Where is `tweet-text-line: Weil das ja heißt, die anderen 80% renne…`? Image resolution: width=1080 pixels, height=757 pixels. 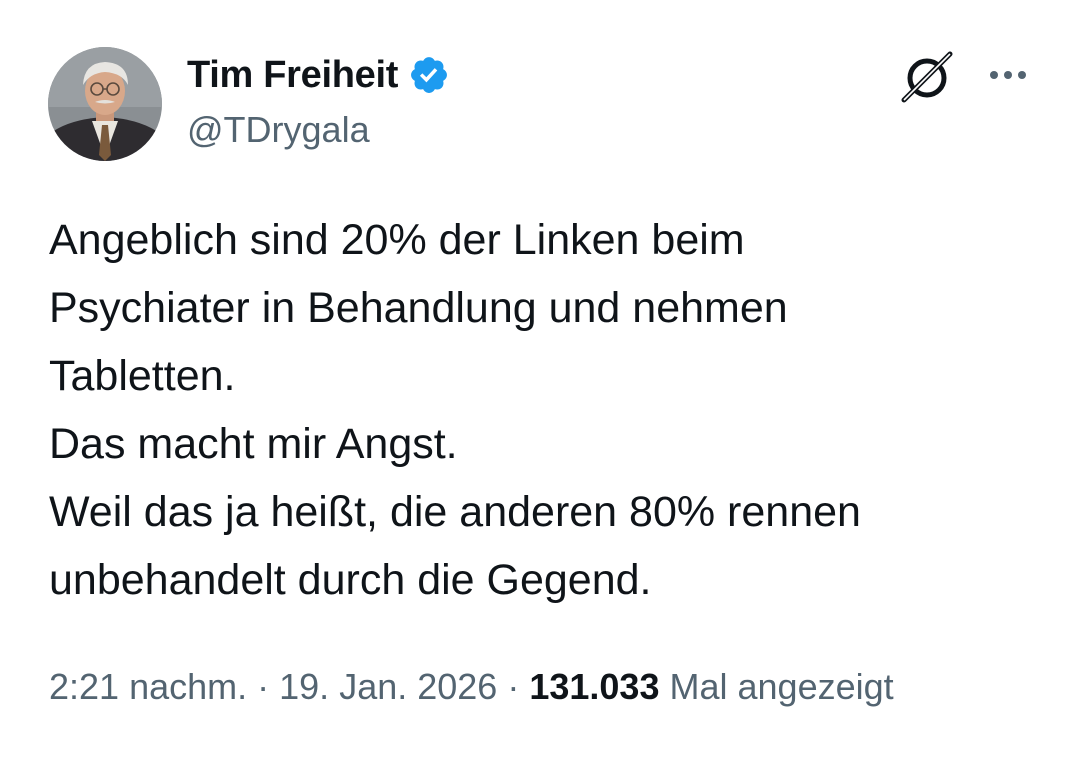
tweet-text-line: Weil das ja heißt, die anderen 80% renne… is located at coordinates (455, 512).